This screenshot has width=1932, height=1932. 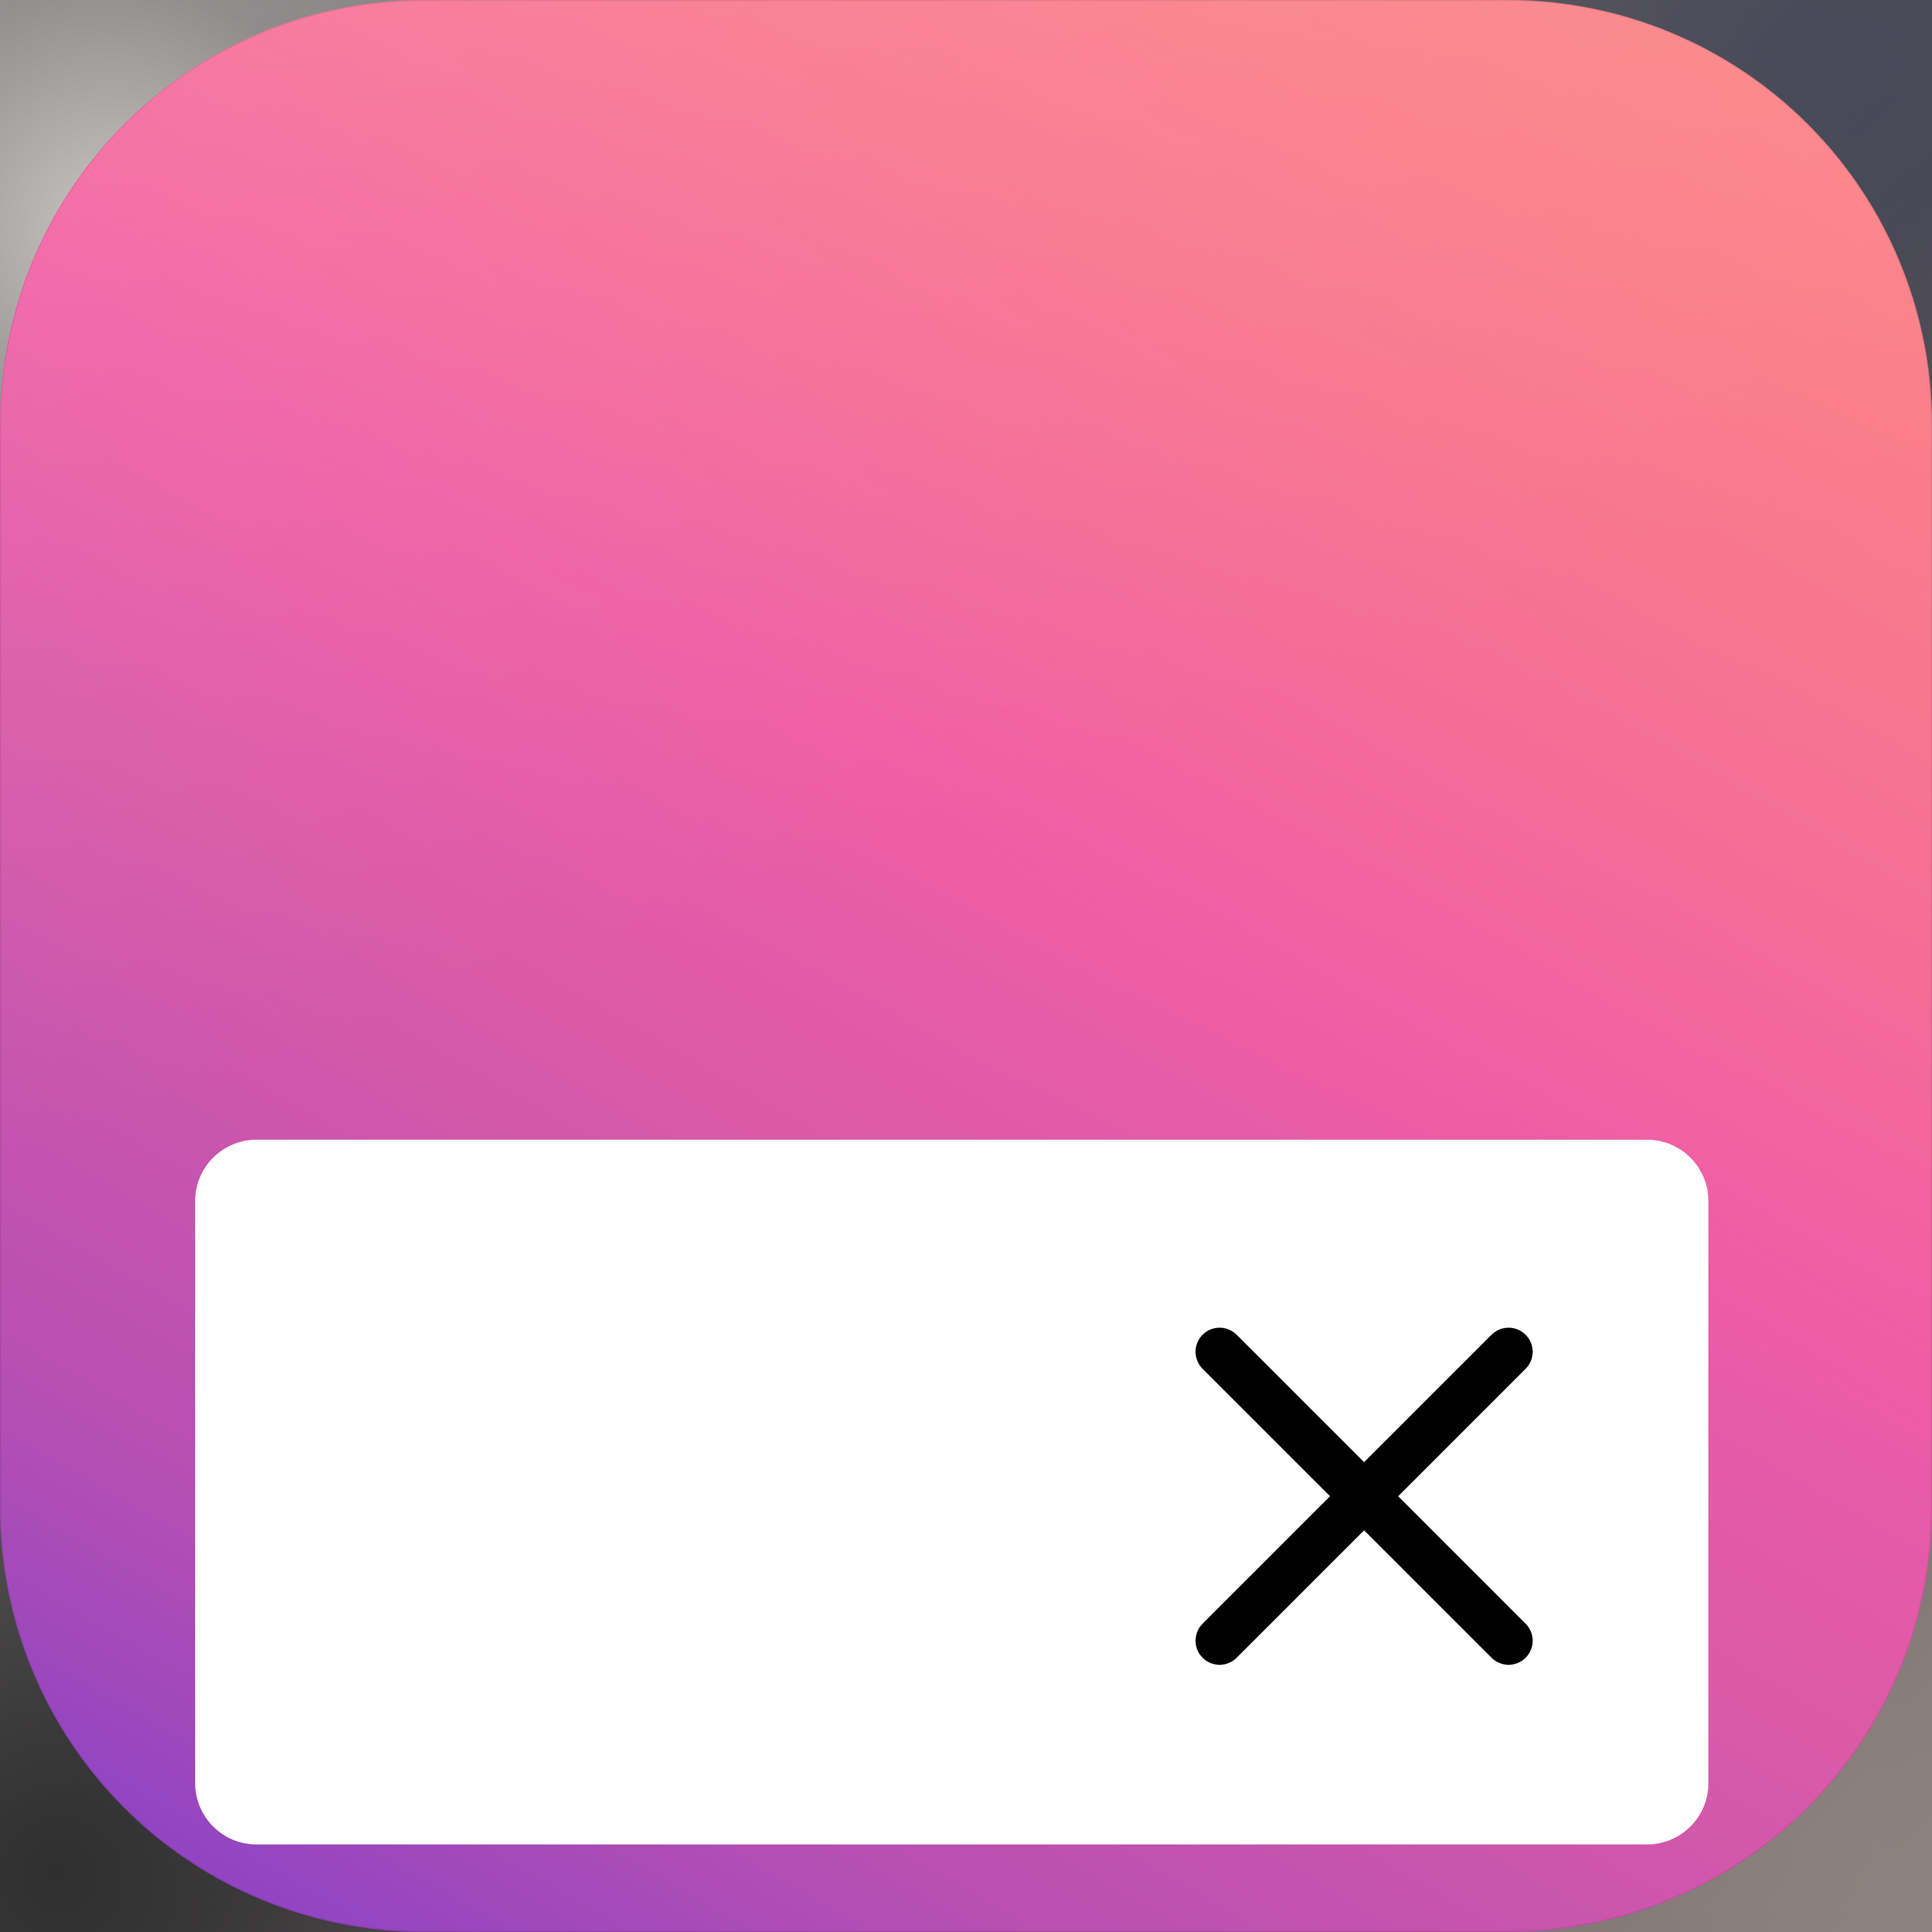 I want to click on close-icon, so click(x=1364, y=1497).